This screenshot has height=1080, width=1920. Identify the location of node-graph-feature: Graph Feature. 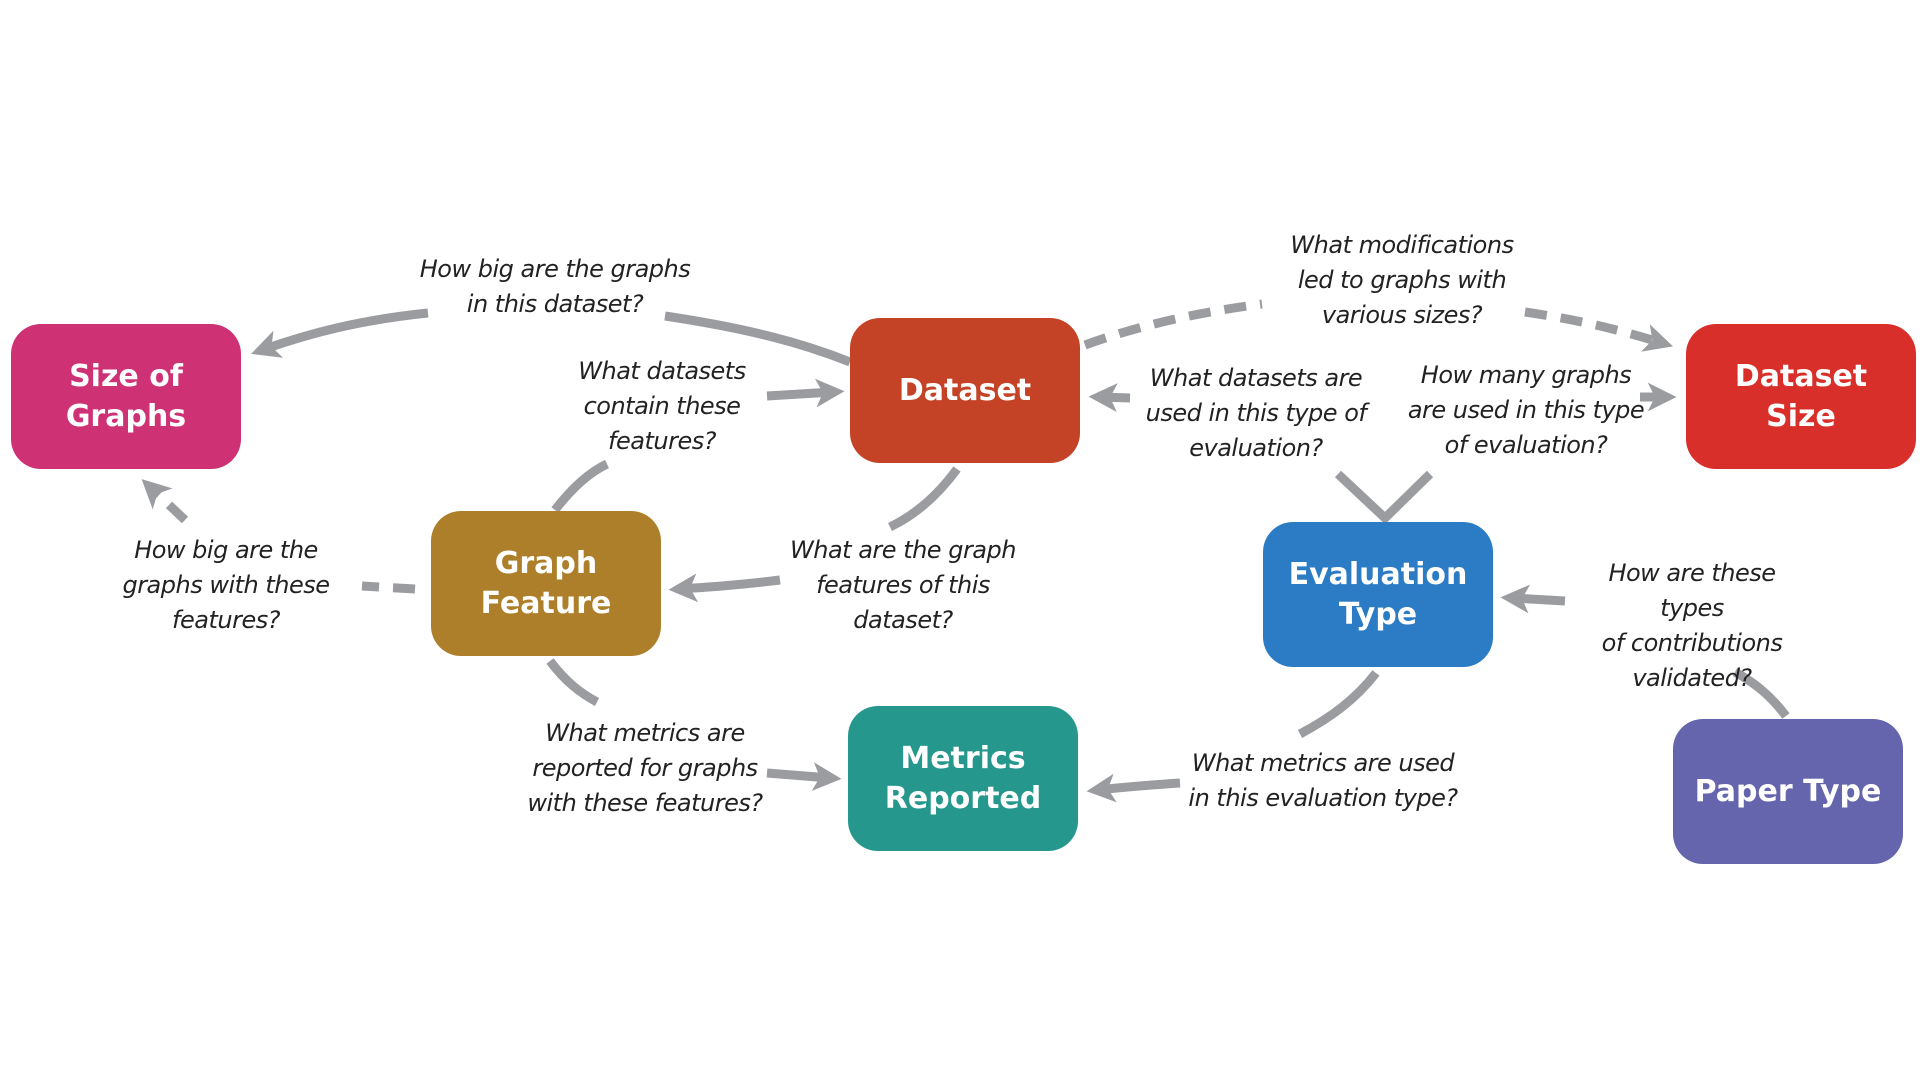
(546, 583).